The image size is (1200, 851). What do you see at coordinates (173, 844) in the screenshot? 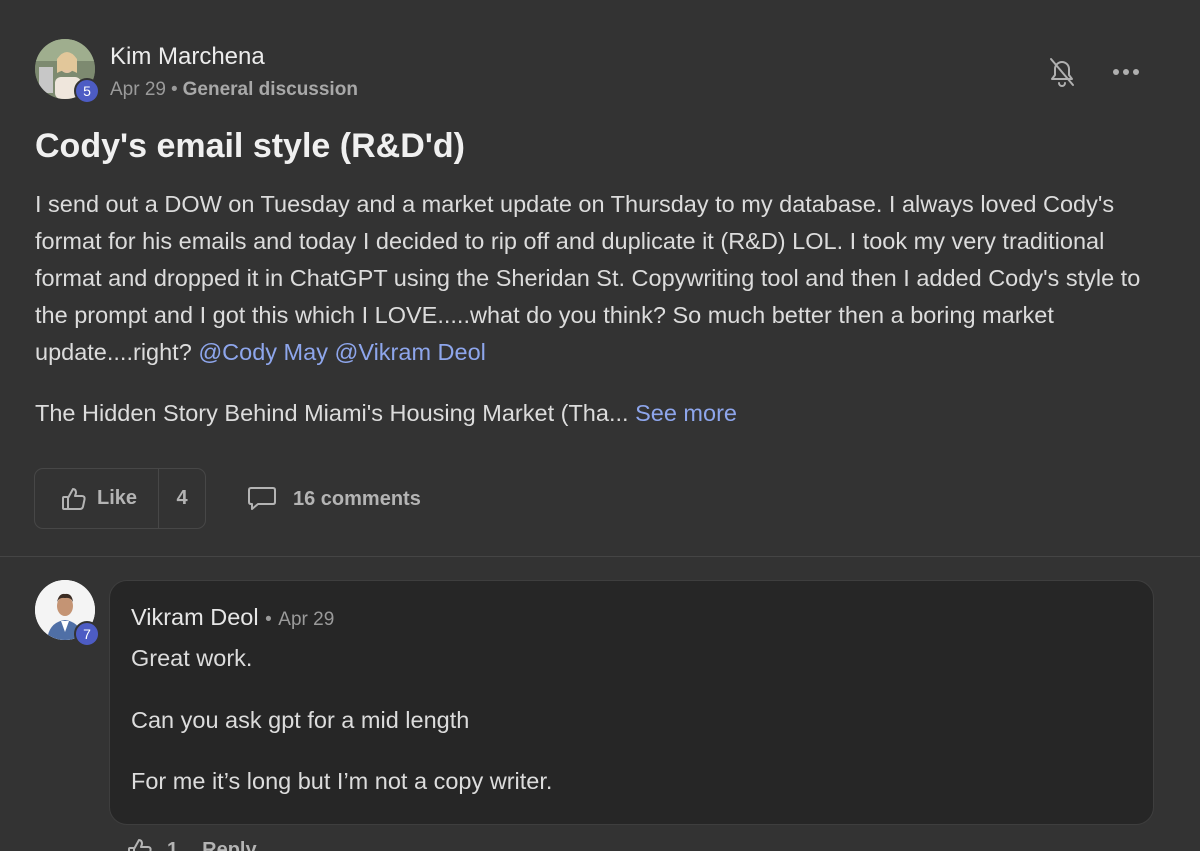
I see `comment-like-count: 1` at bounding box center [173, 844].